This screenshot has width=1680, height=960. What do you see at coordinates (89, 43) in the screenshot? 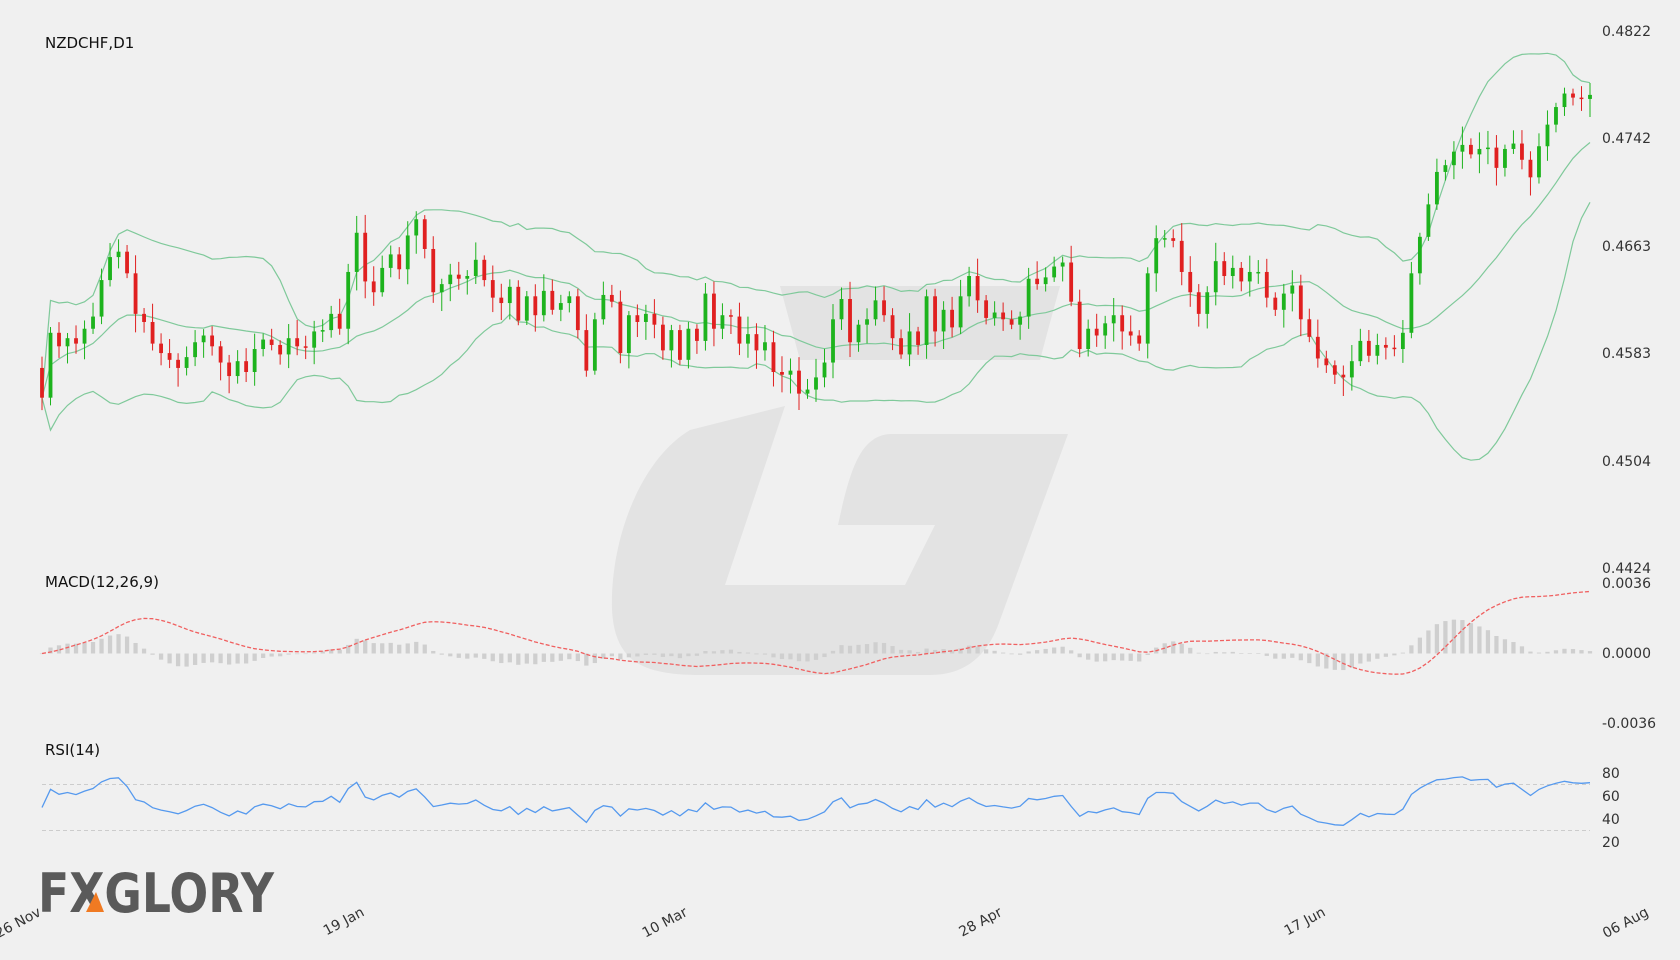
I see `price-chart-title: NZDCHF,D1` at bounding box center [89, 43].